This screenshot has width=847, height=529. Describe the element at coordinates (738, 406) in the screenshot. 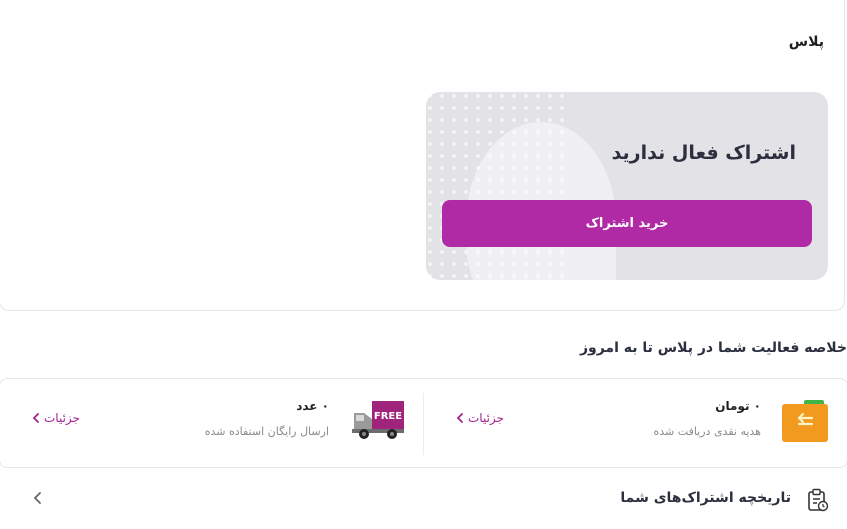

I see `cash-gift-value: ۰ تومان` at that location.